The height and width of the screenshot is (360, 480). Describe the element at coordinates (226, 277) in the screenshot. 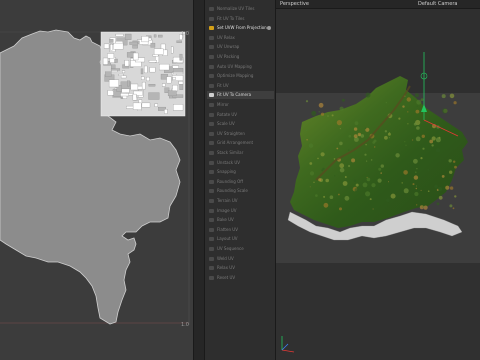

I see `tool-item-label: Reset UV` at that location.